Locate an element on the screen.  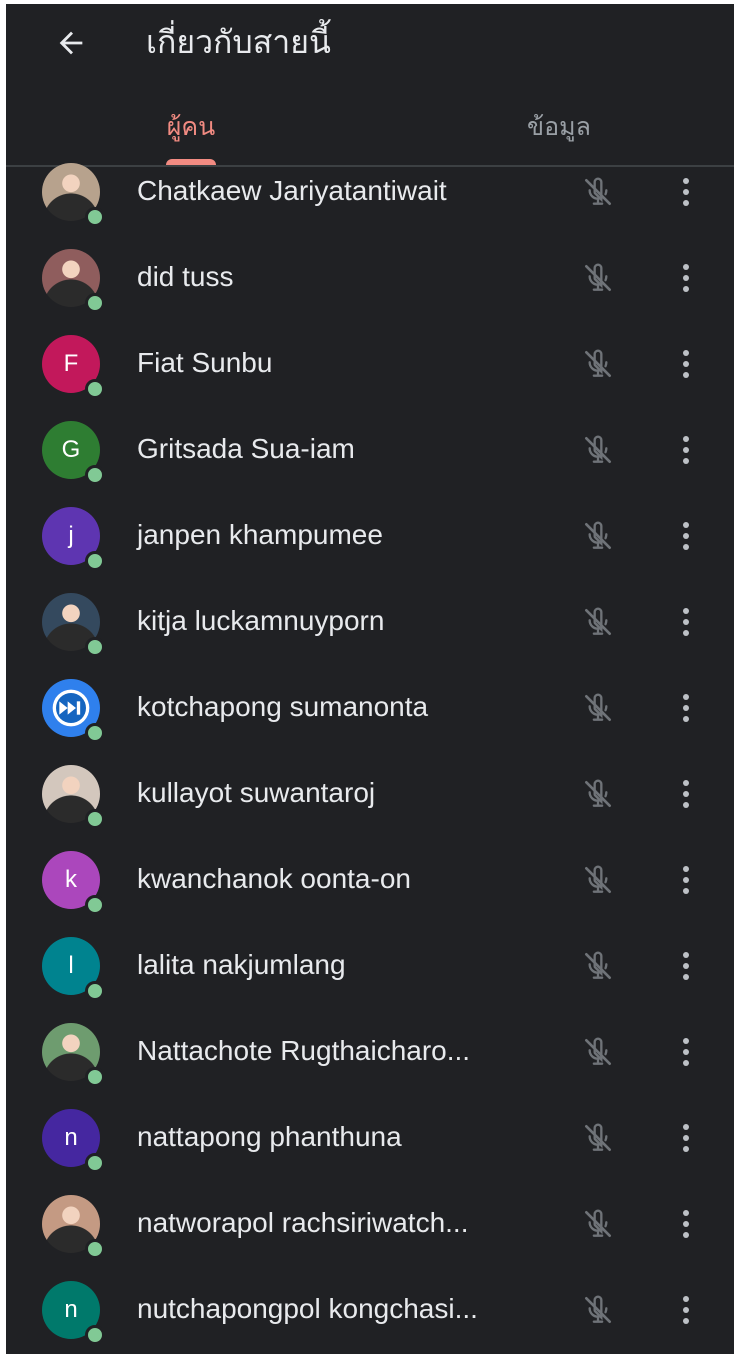
avatar-initial: F is located at coordinates (71, 363).